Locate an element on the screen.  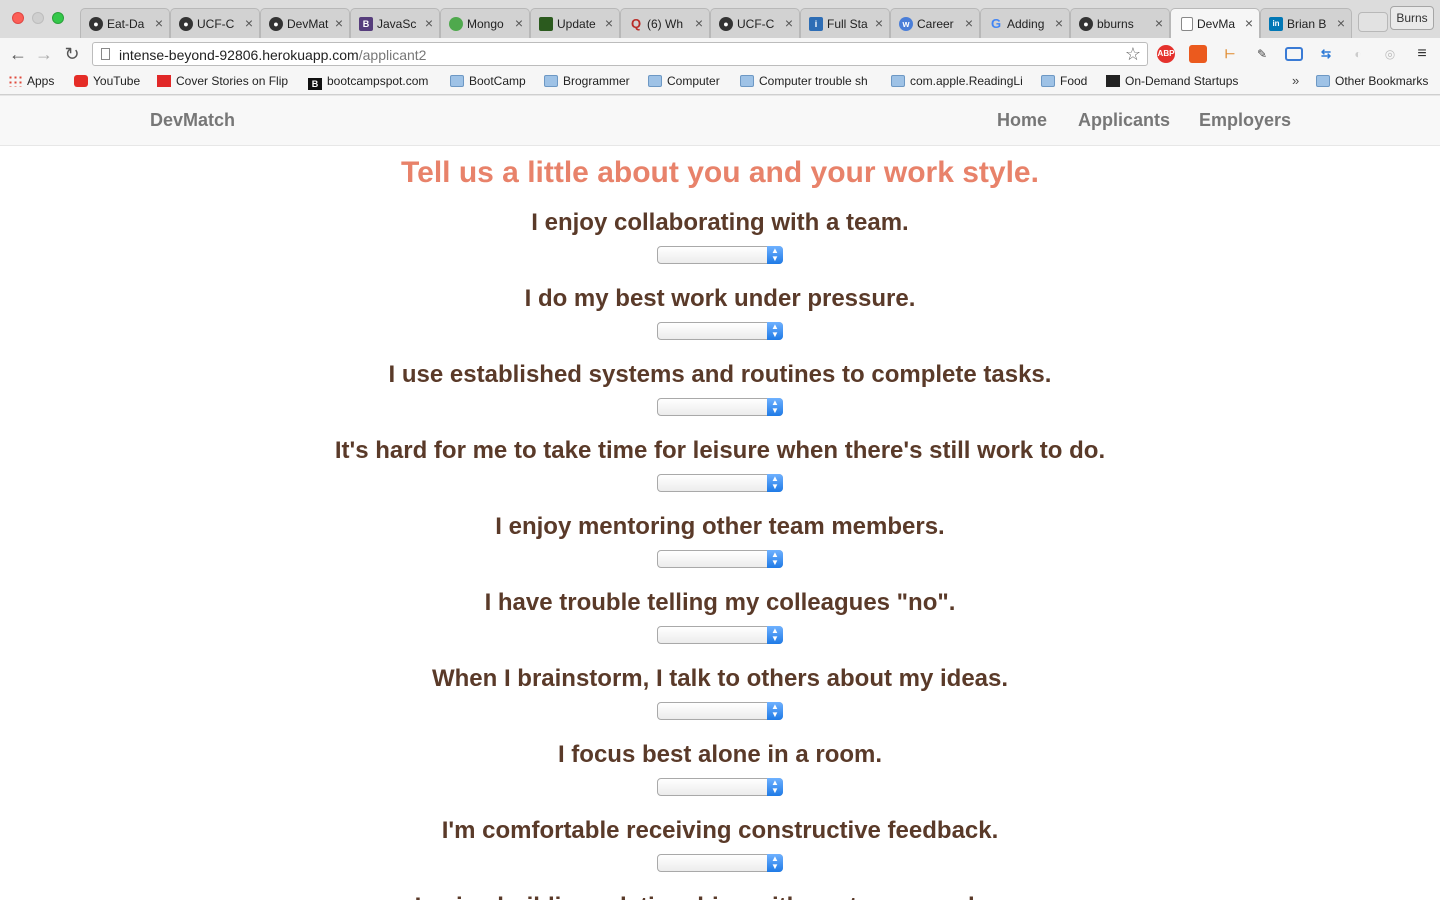
nav-applicants-link: Applicants is located at coordinates (1124, 120).